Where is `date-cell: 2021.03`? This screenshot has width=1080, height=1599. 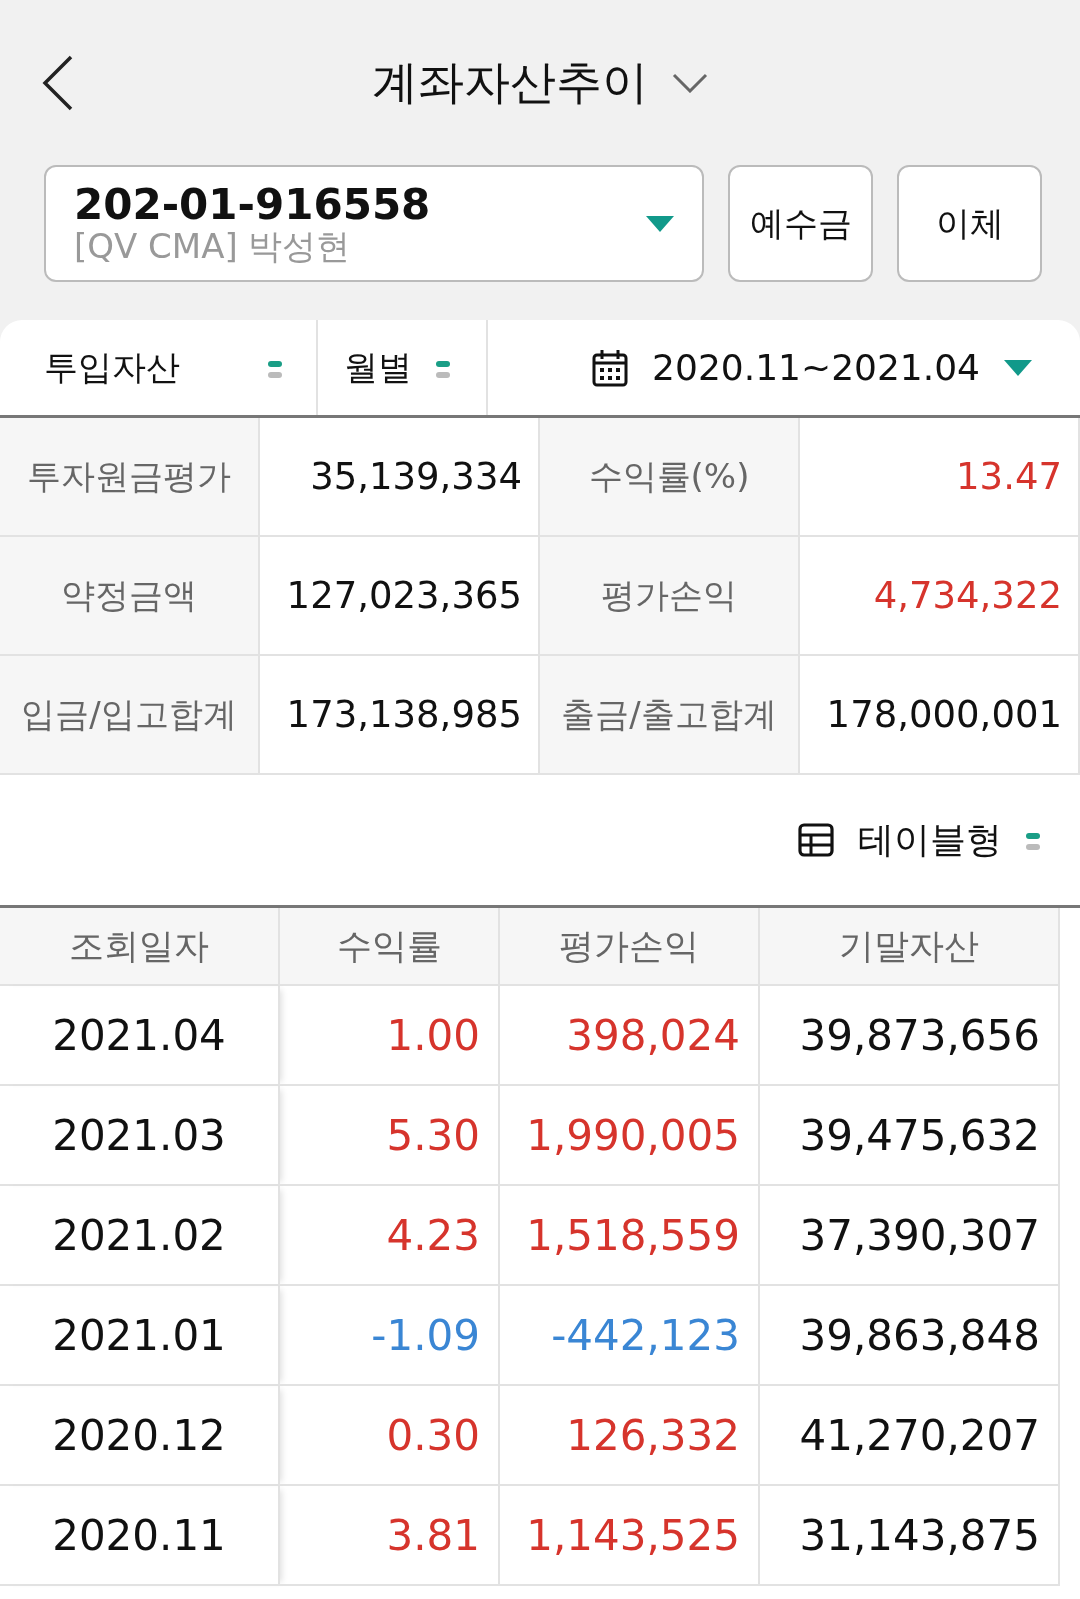
date-cell: 2021.03 is located at coordinates (140, 1136).